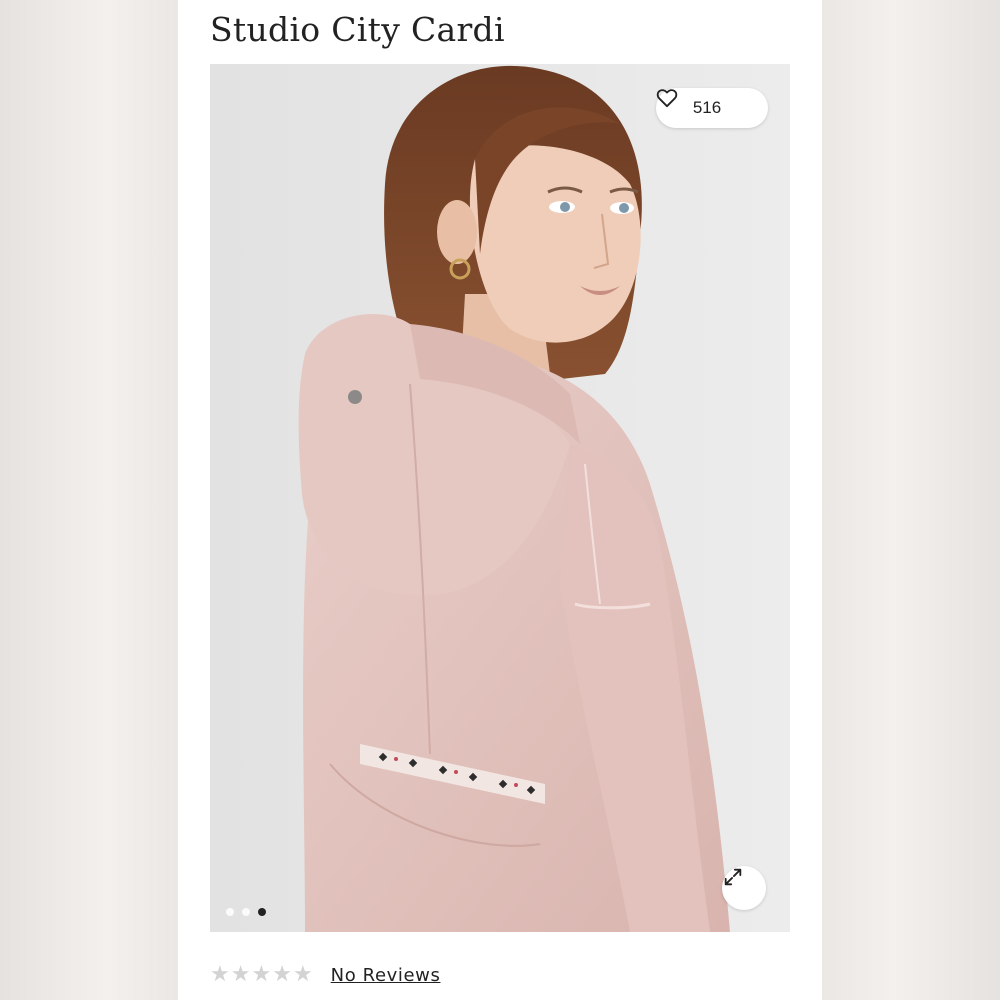  I want to click on rating-stars: ★ ★ ★ ★ ★, so click(261, 975).